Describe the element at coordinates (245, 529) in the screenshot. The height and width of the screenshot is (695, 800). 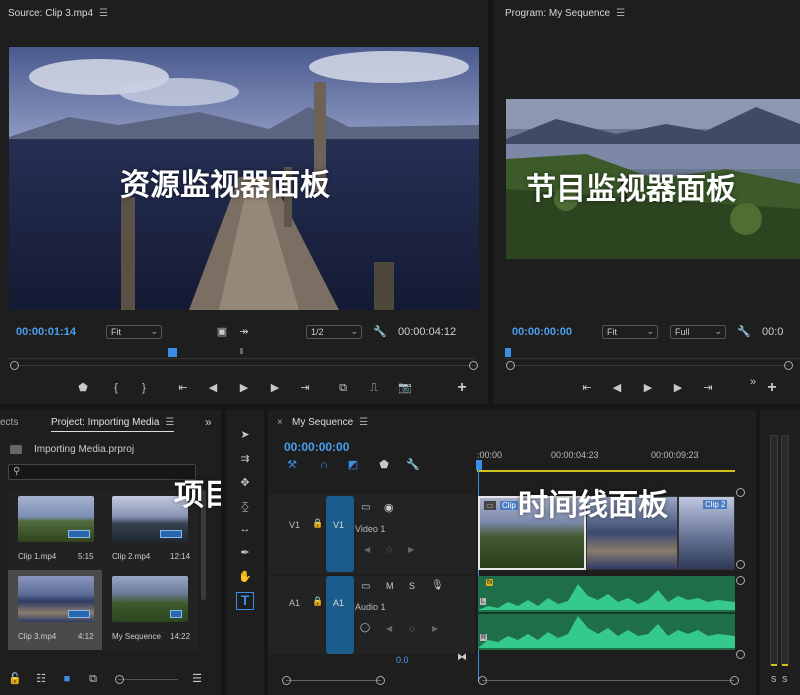
I see `slip-tool-icon: ↔` at that location.